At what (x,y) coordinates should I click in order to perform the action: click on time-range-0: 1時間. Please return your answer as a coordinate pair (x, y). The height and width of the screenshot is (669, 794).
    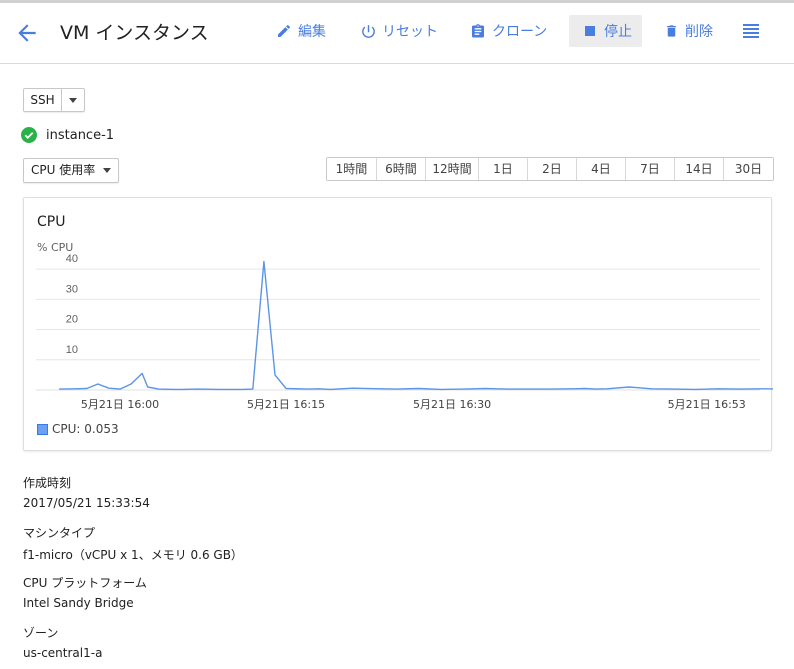
    Looking at the image, I should click on (352, 169).